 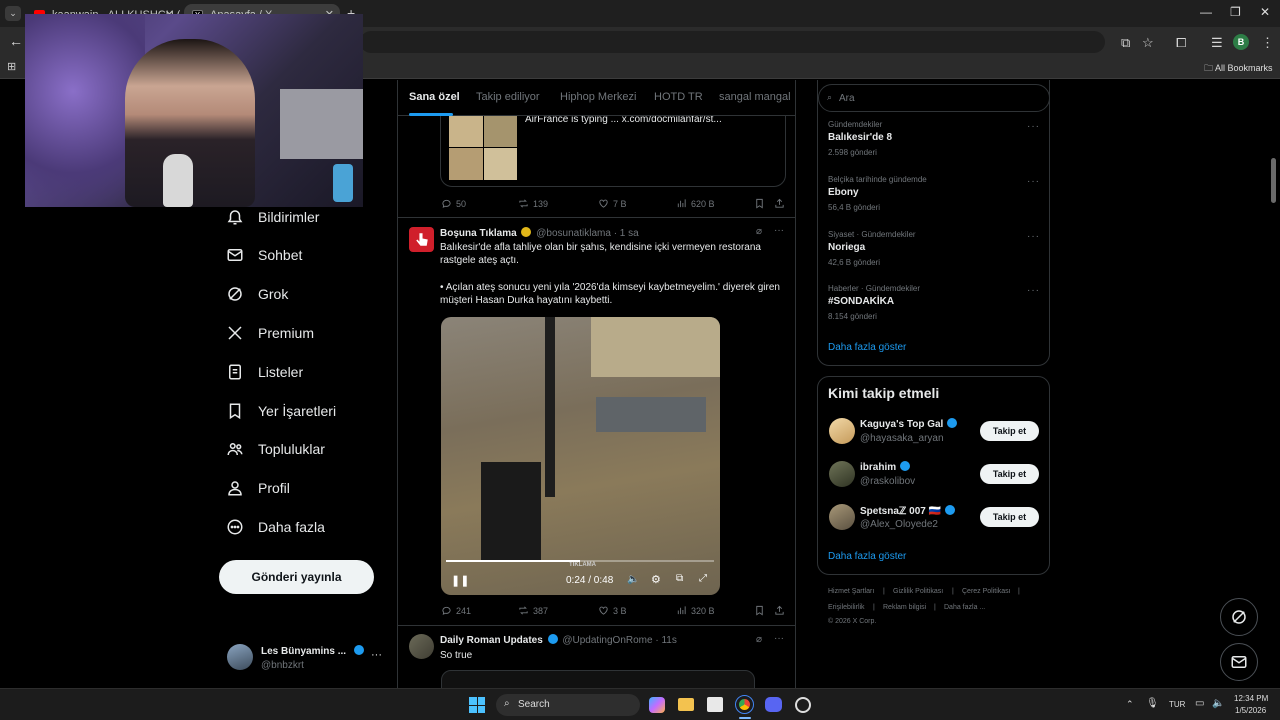 What do you see at coordinates (491, 640) in the screenshot?
I see `author-name: Daily Roman Updates` at bounding box center [491, 640].